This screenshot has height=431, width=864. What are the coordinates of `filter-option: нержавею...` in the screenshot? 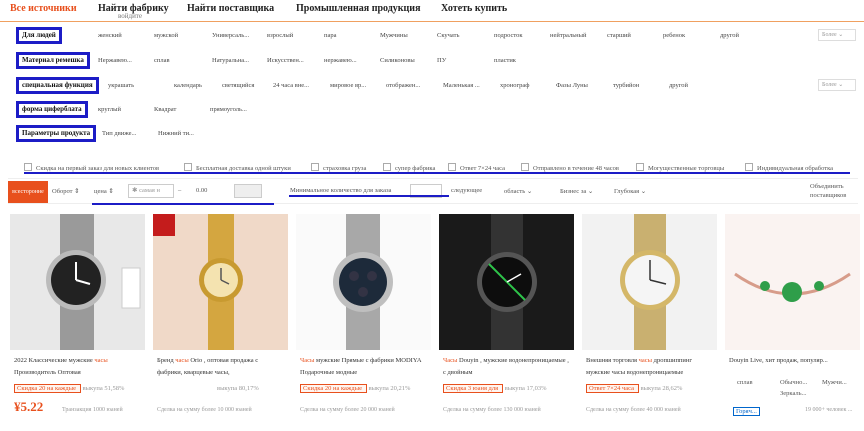 It's located at (340, 60).